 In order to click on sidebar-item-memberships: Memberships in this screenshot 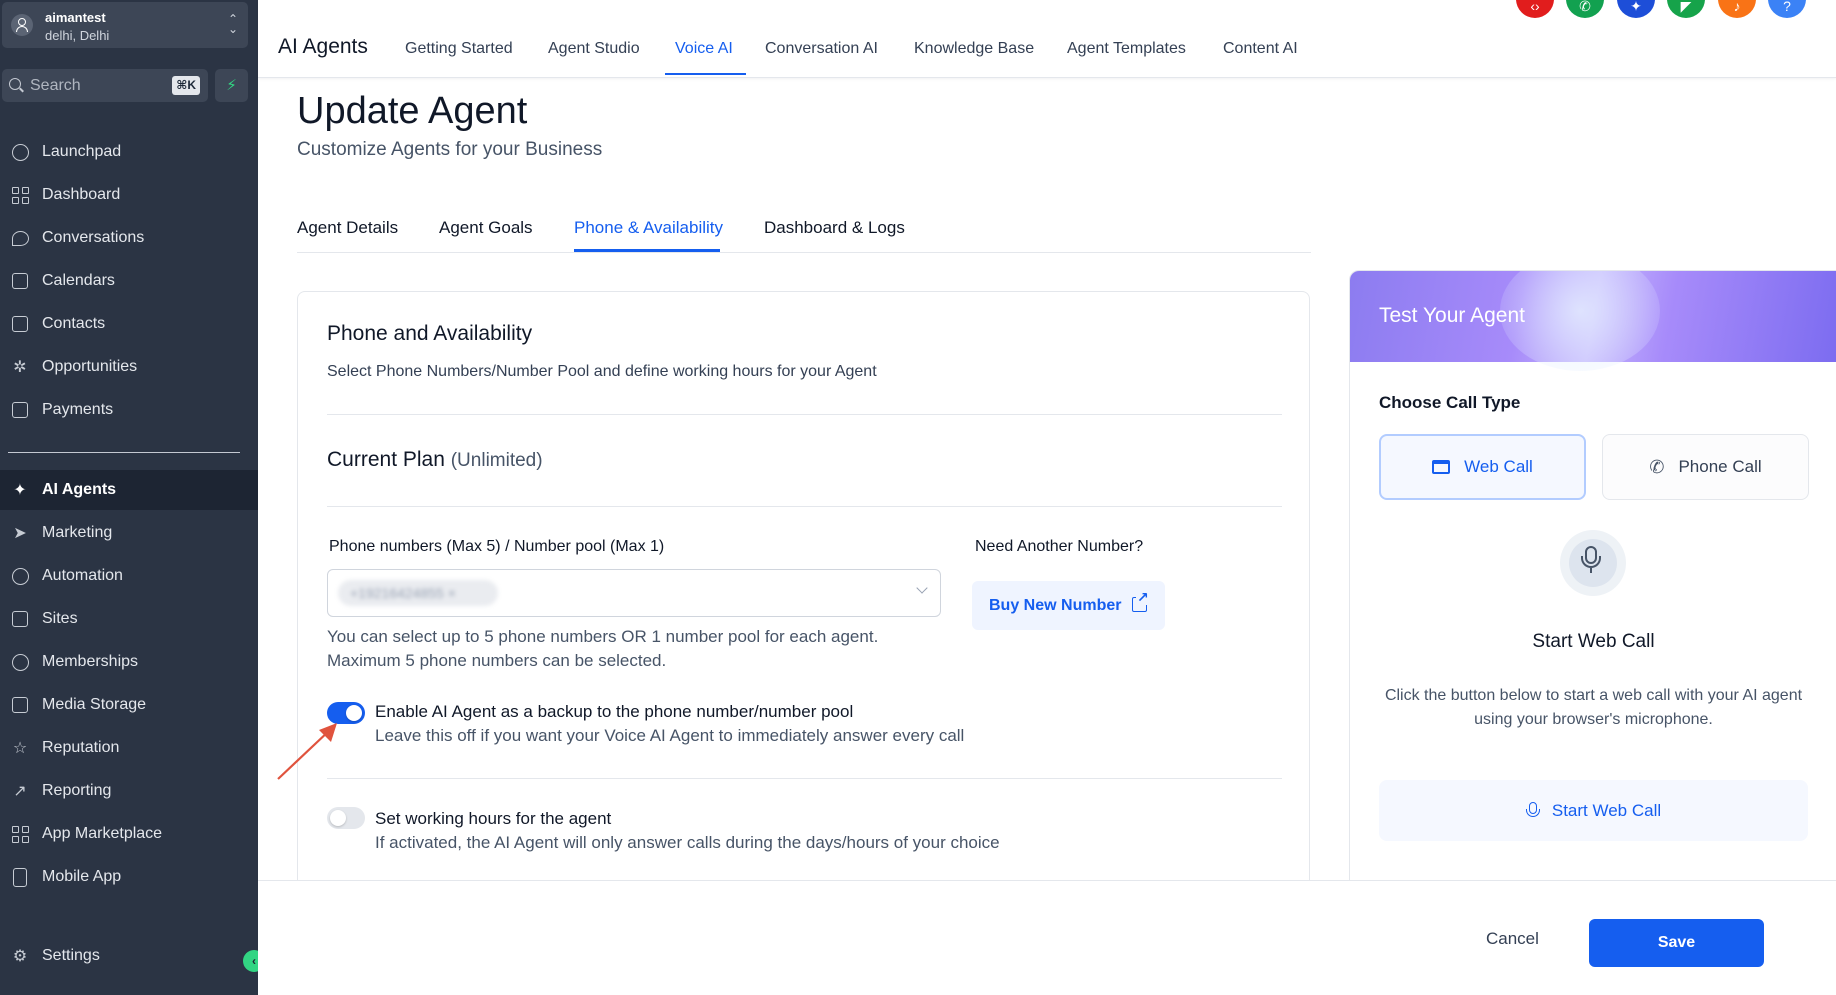, I will do `click(129, 662)`.